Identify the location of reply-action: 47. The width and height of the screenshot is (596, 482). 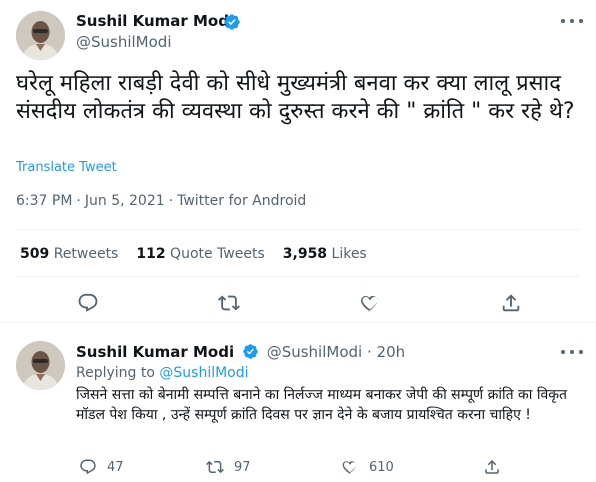
(101, 467).